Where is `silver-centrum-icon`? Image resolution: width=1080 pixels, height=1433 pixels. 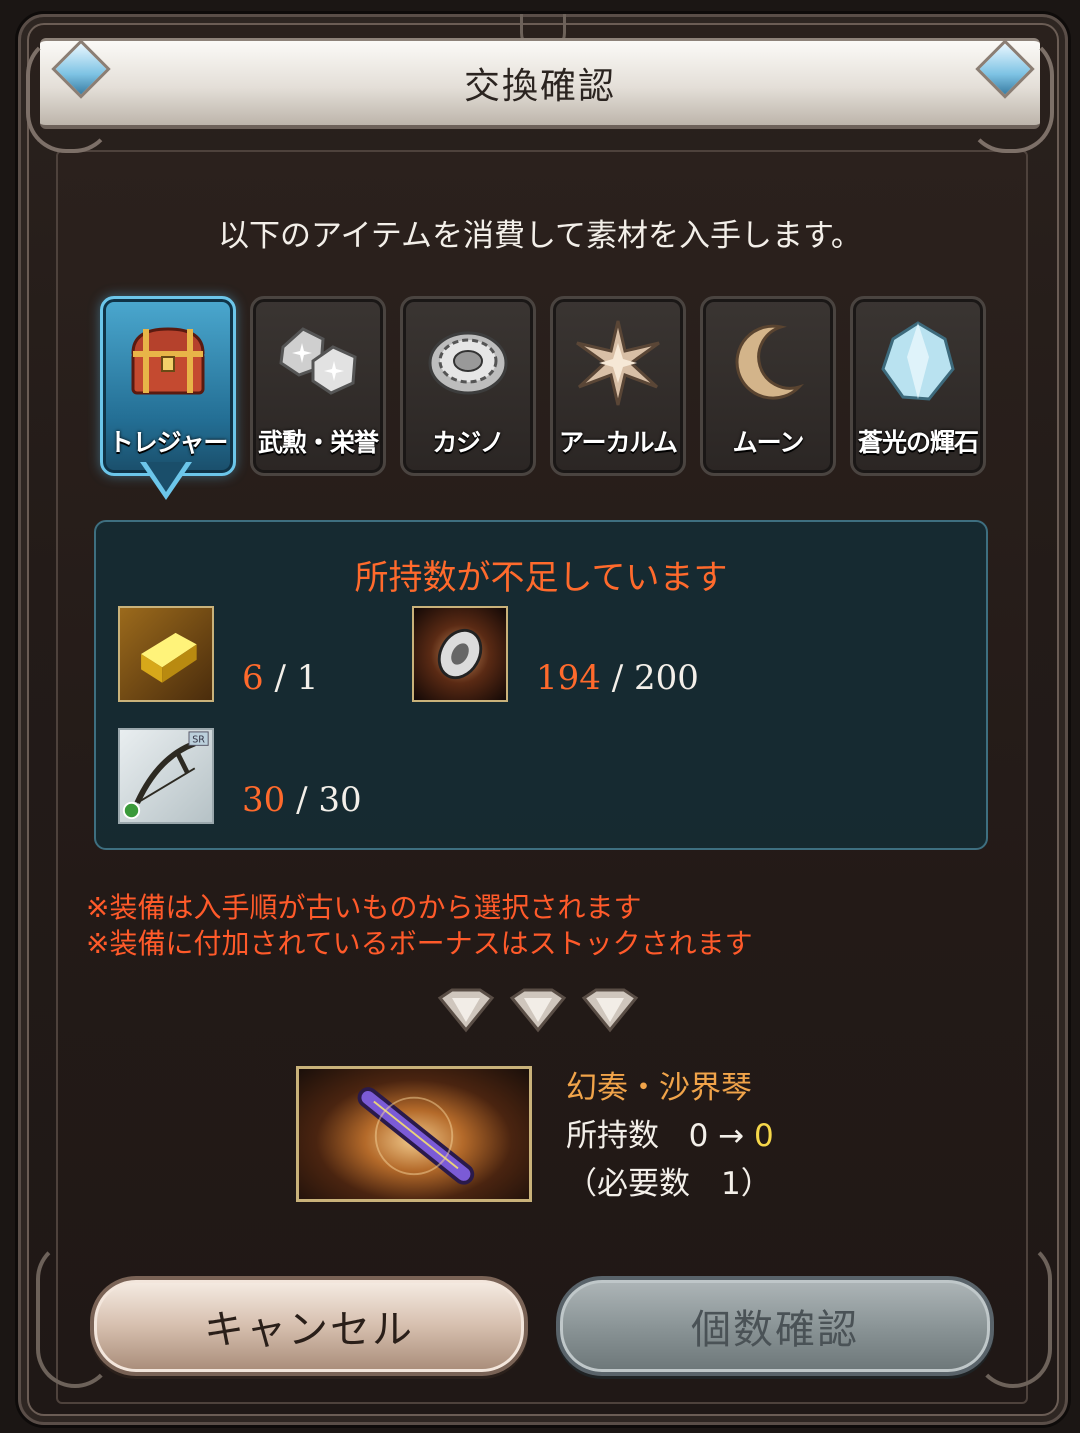 silver-centrum-icon is located at coordinates (460, 654).